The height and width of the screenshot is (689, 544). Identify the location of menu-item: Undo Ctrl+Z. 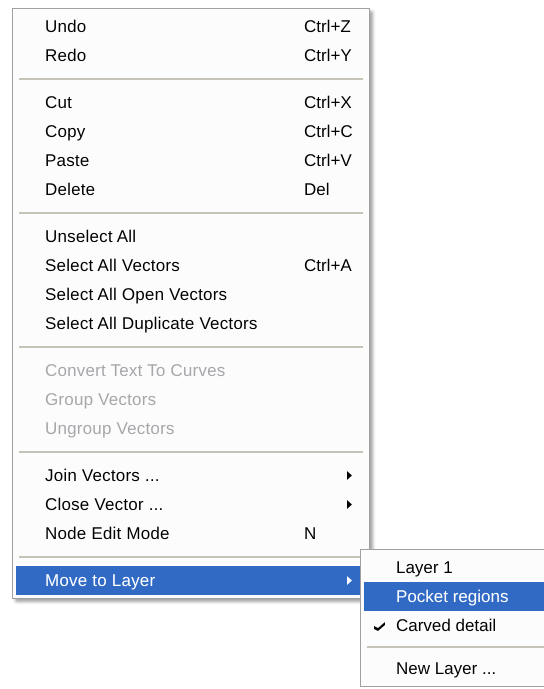
(191, 26).